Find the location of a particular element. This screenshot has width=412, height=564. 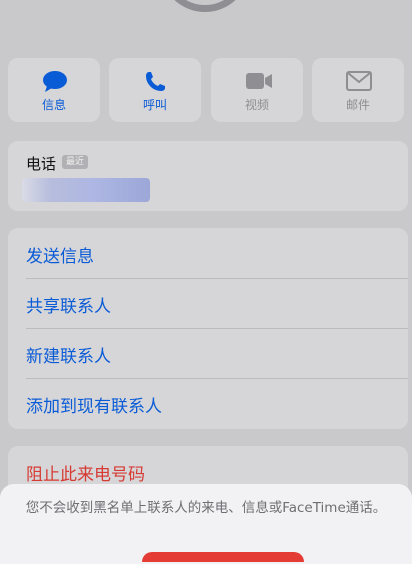

mail-icon is located at coordinates (359, 81).